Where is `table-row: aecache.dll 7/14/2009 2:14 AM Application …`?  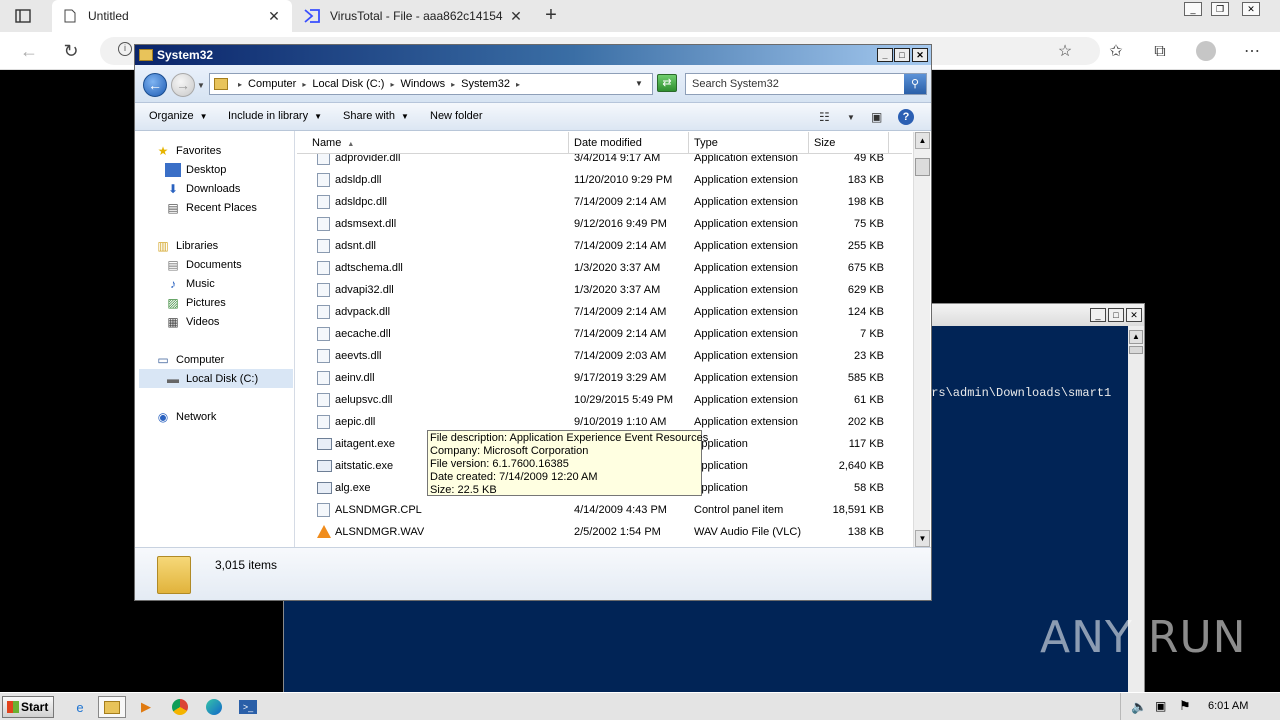
table-row: aecache.dll 7/14/2009 2:14 AM Application … is located at coordinates (604, 334).